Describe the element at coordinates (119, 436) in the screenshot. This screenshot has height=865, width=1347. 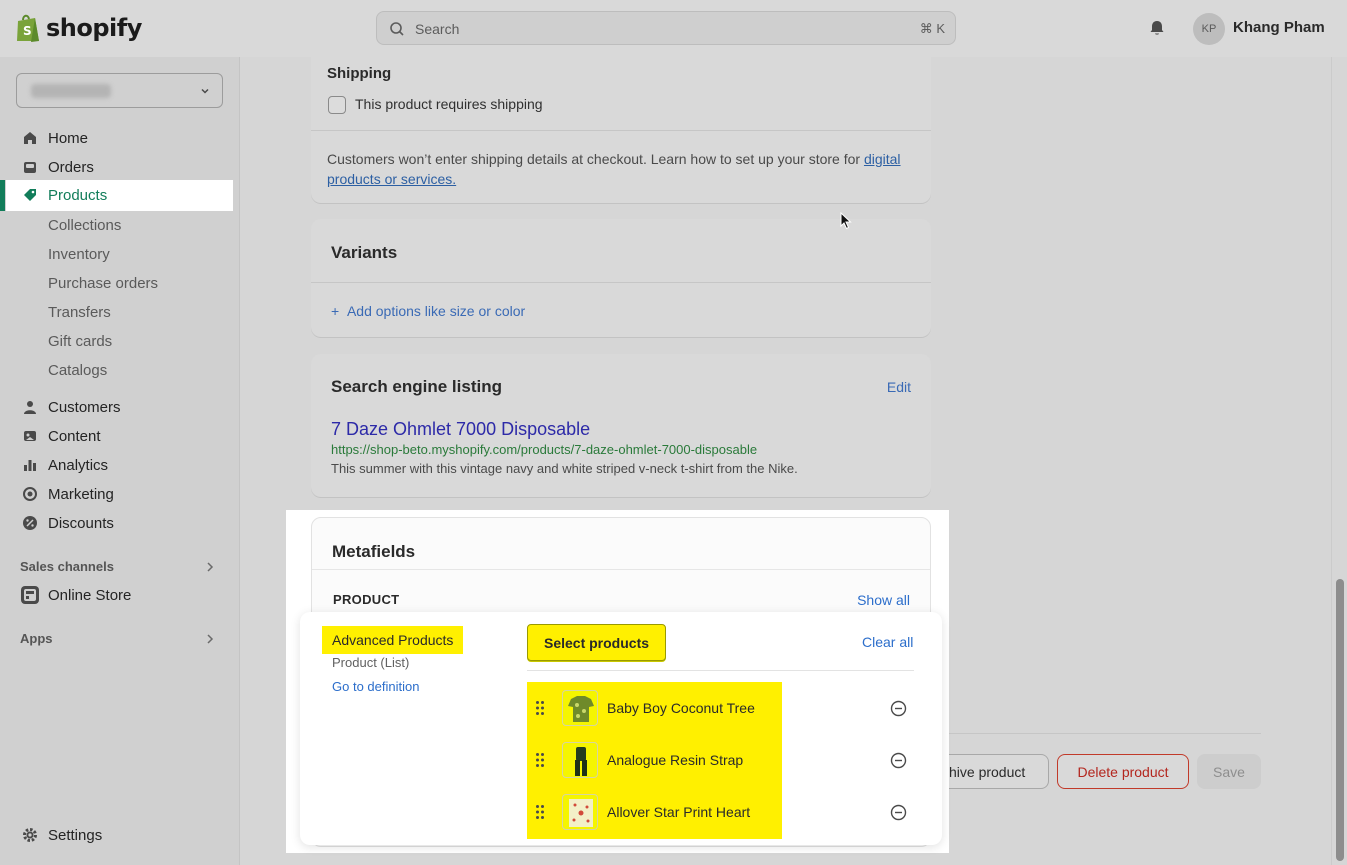
I see `sidebar-item-content: Content` at that location.